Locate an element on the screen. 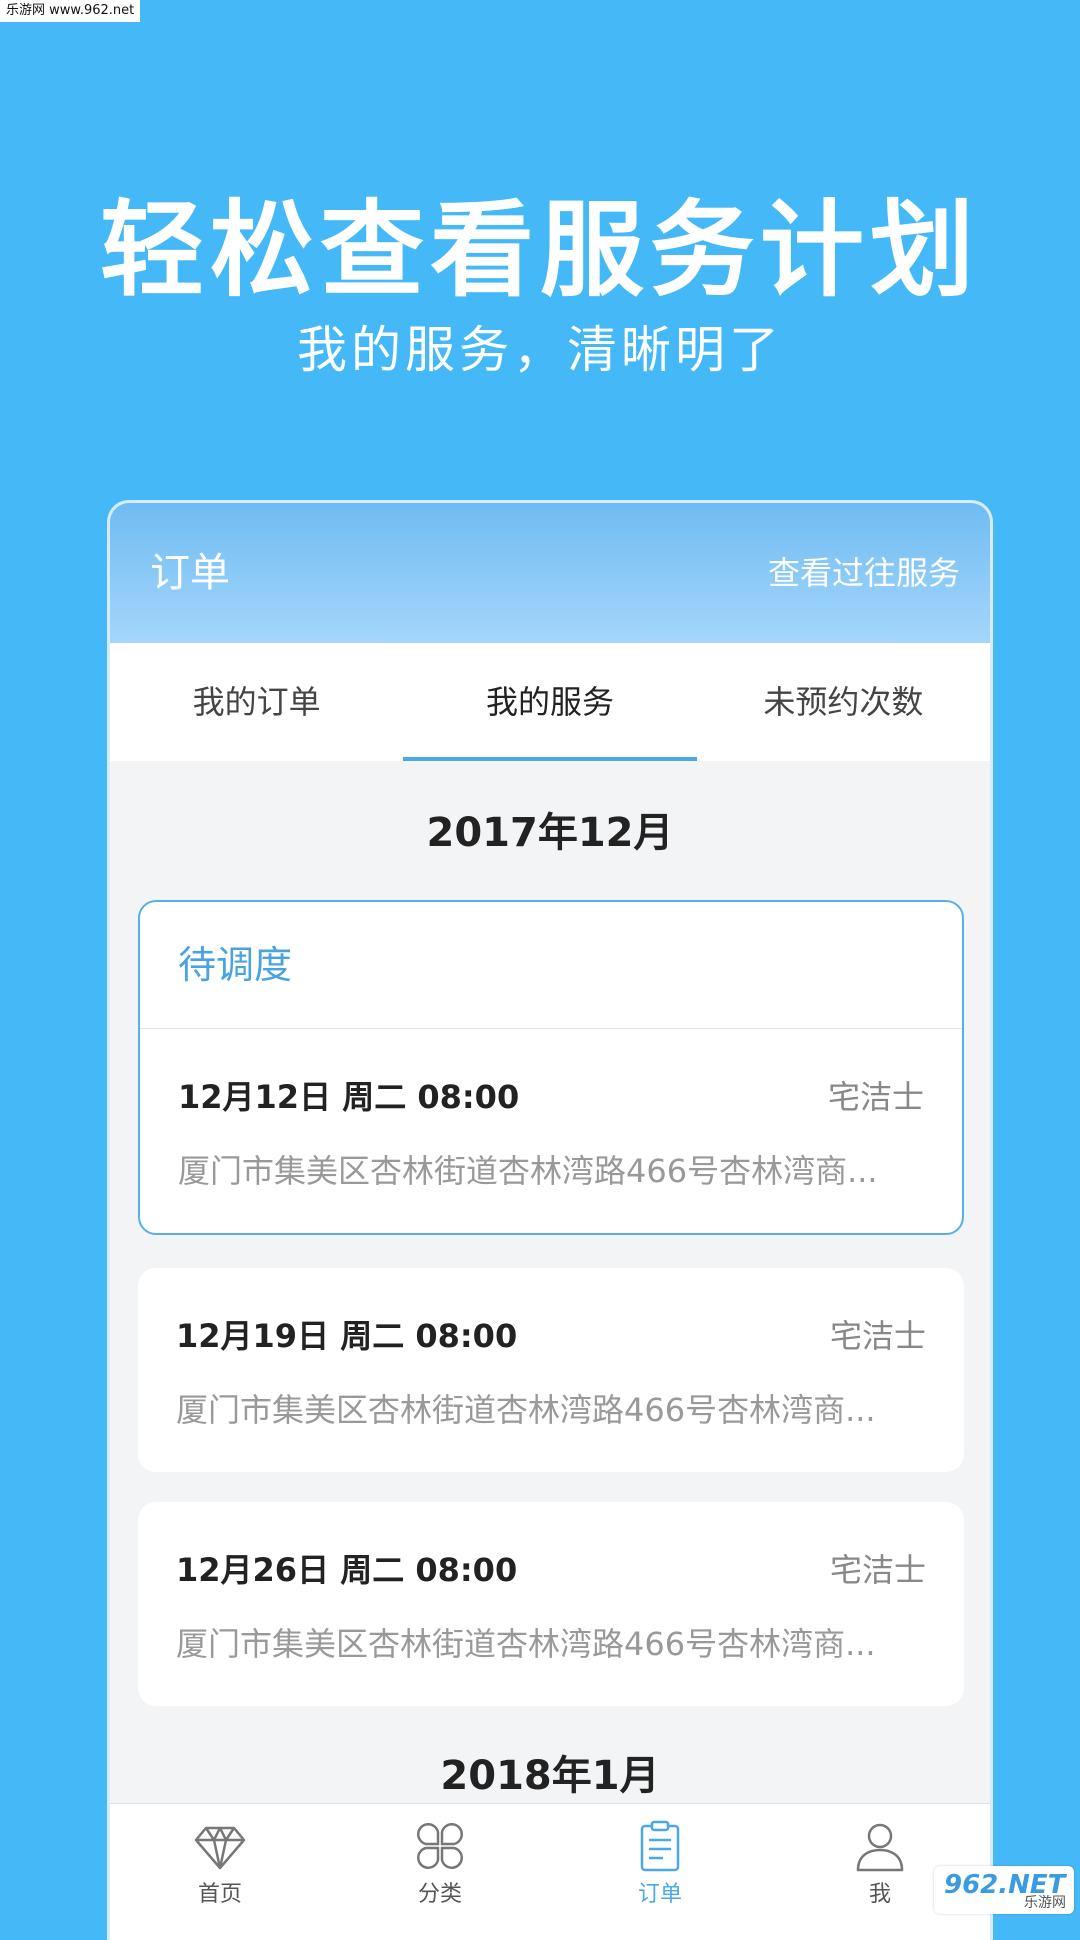  nav-label: 首页 is located at coordinates (219, 1894).